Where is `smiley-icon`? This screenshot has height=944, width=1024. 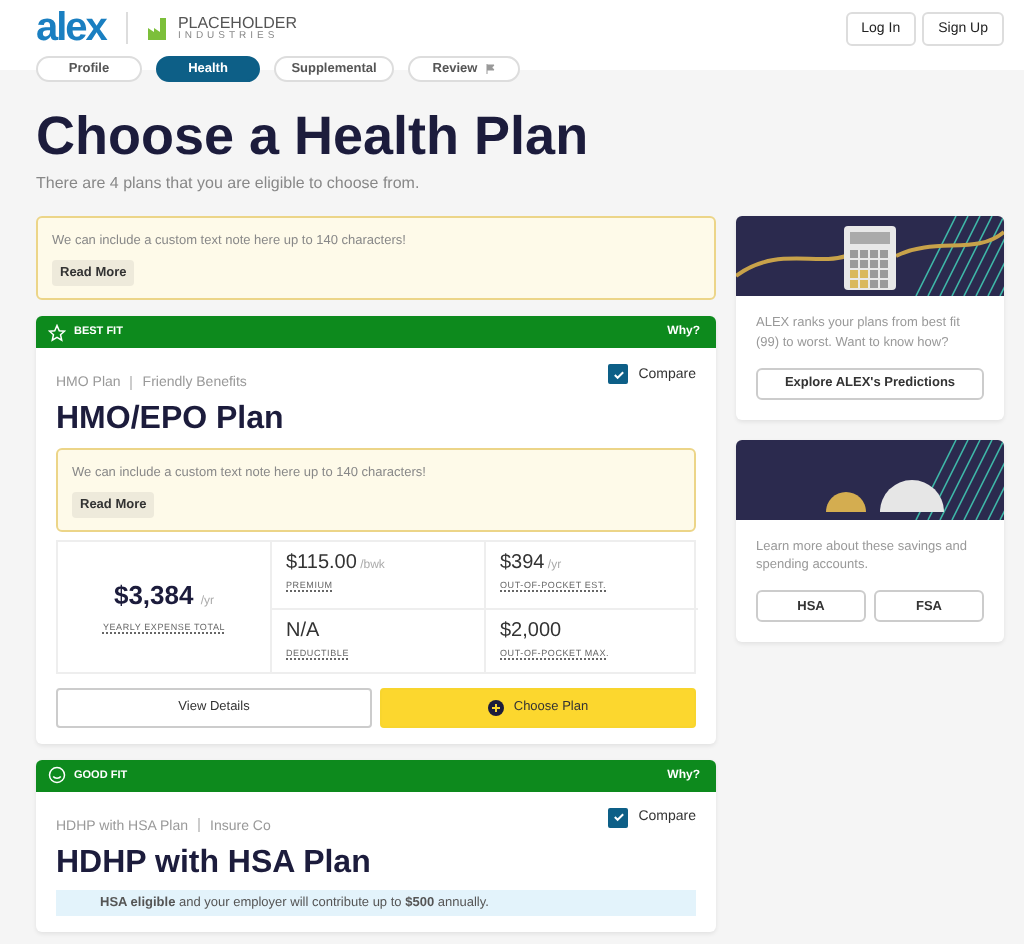 smiley-icon is located at coordinates (57, 775).